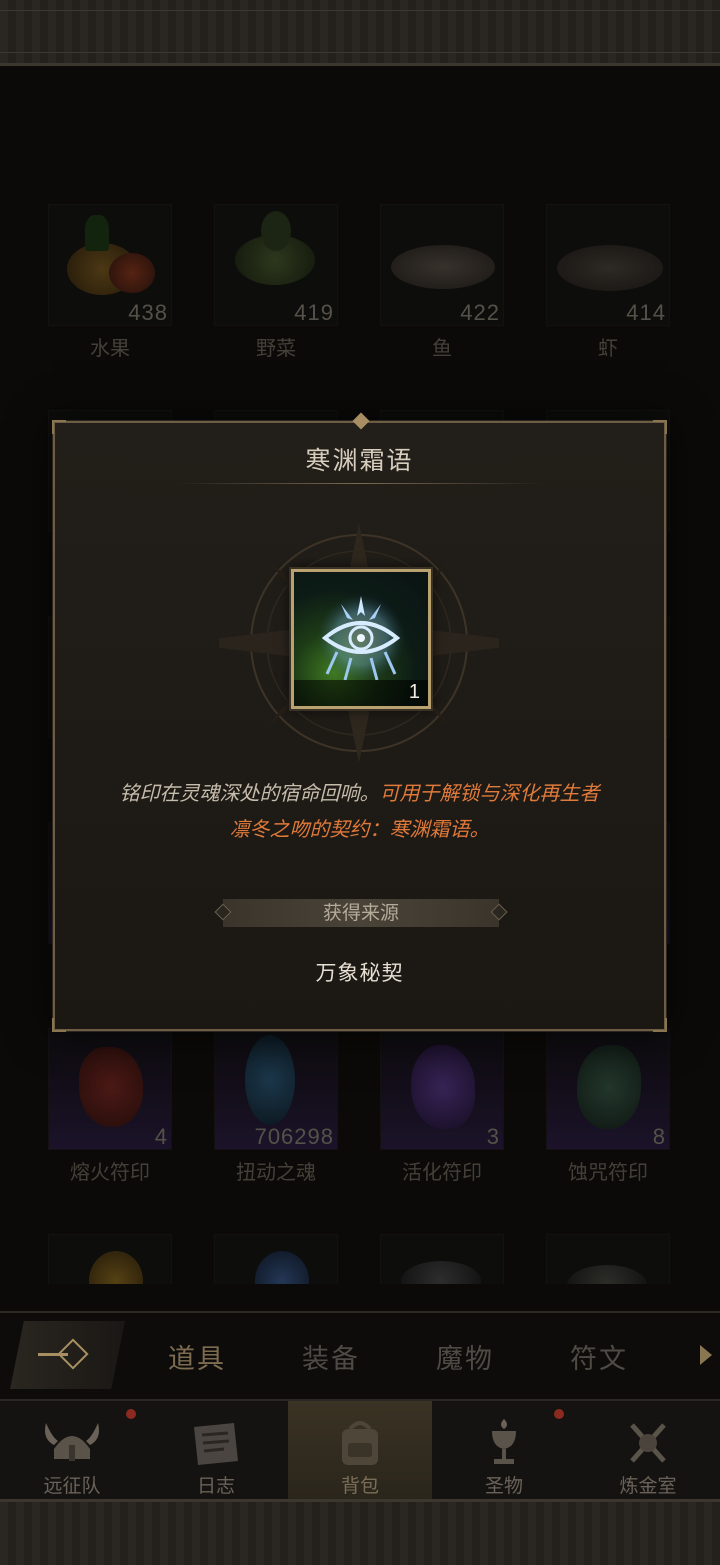 The height and width of the screenshot is (1565, 720). Describe the element at coordinates (359, 972) in the screenshot. I see `source-link: 万象秘契` at that location.